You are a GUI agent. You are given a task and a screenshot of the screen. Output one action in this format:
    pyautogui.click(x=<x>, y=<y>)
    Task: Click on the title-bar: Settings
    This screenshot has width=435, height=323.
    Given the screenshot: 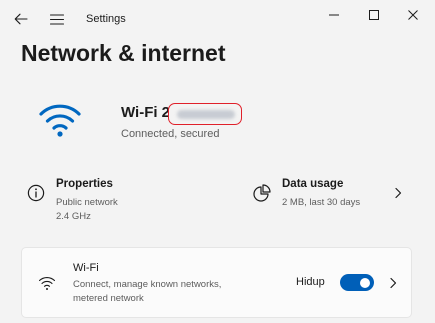 What is the action you would take?
    pyautogui.click(x=217, y=20)
    